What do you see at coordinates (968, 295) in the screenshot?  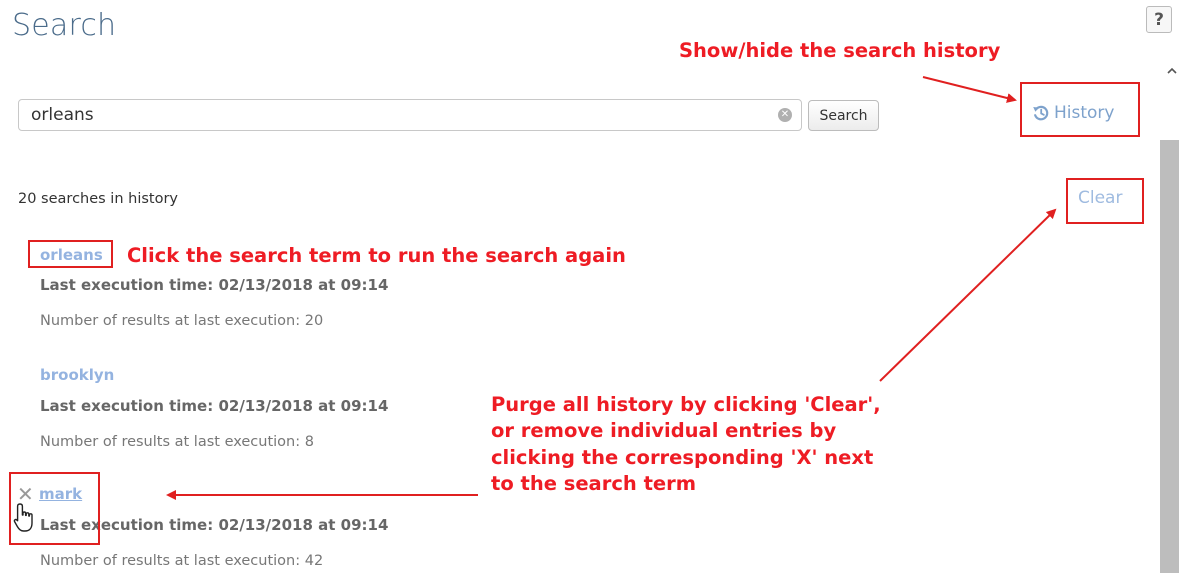 I see `arrow-to-clear` at bounding box center [968, 295].